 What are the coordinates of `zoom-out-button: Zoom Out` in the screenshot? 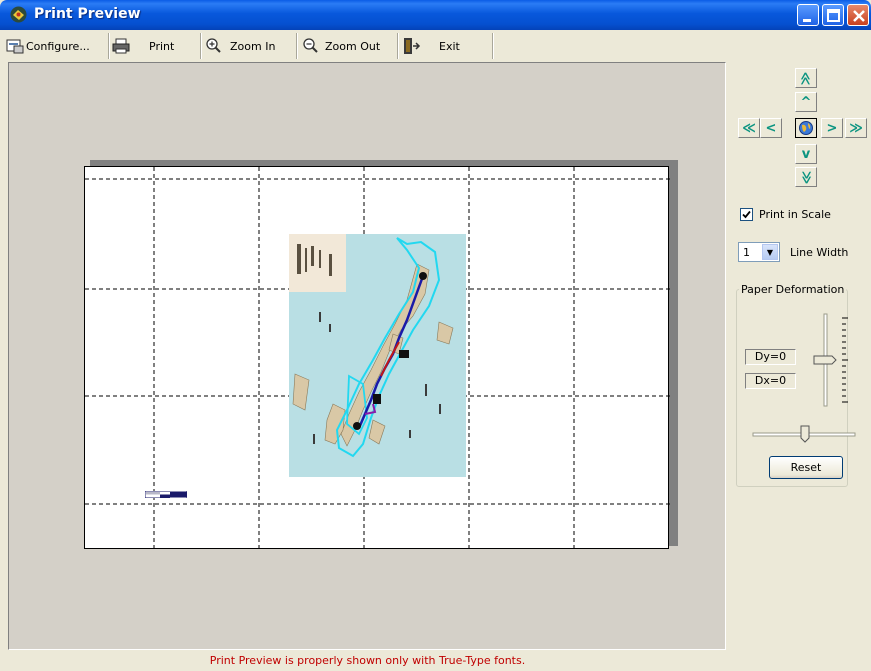 It's located at (349, 46).